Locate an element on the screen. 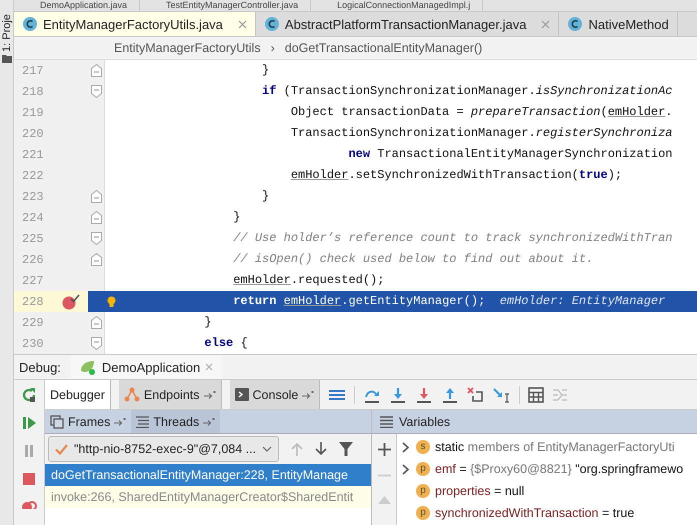 Image resolution: width=697 pixels, height=525 pixels. code-line: new TransactionalEntityManagerSynchronization is located at coordinates (509, 154).